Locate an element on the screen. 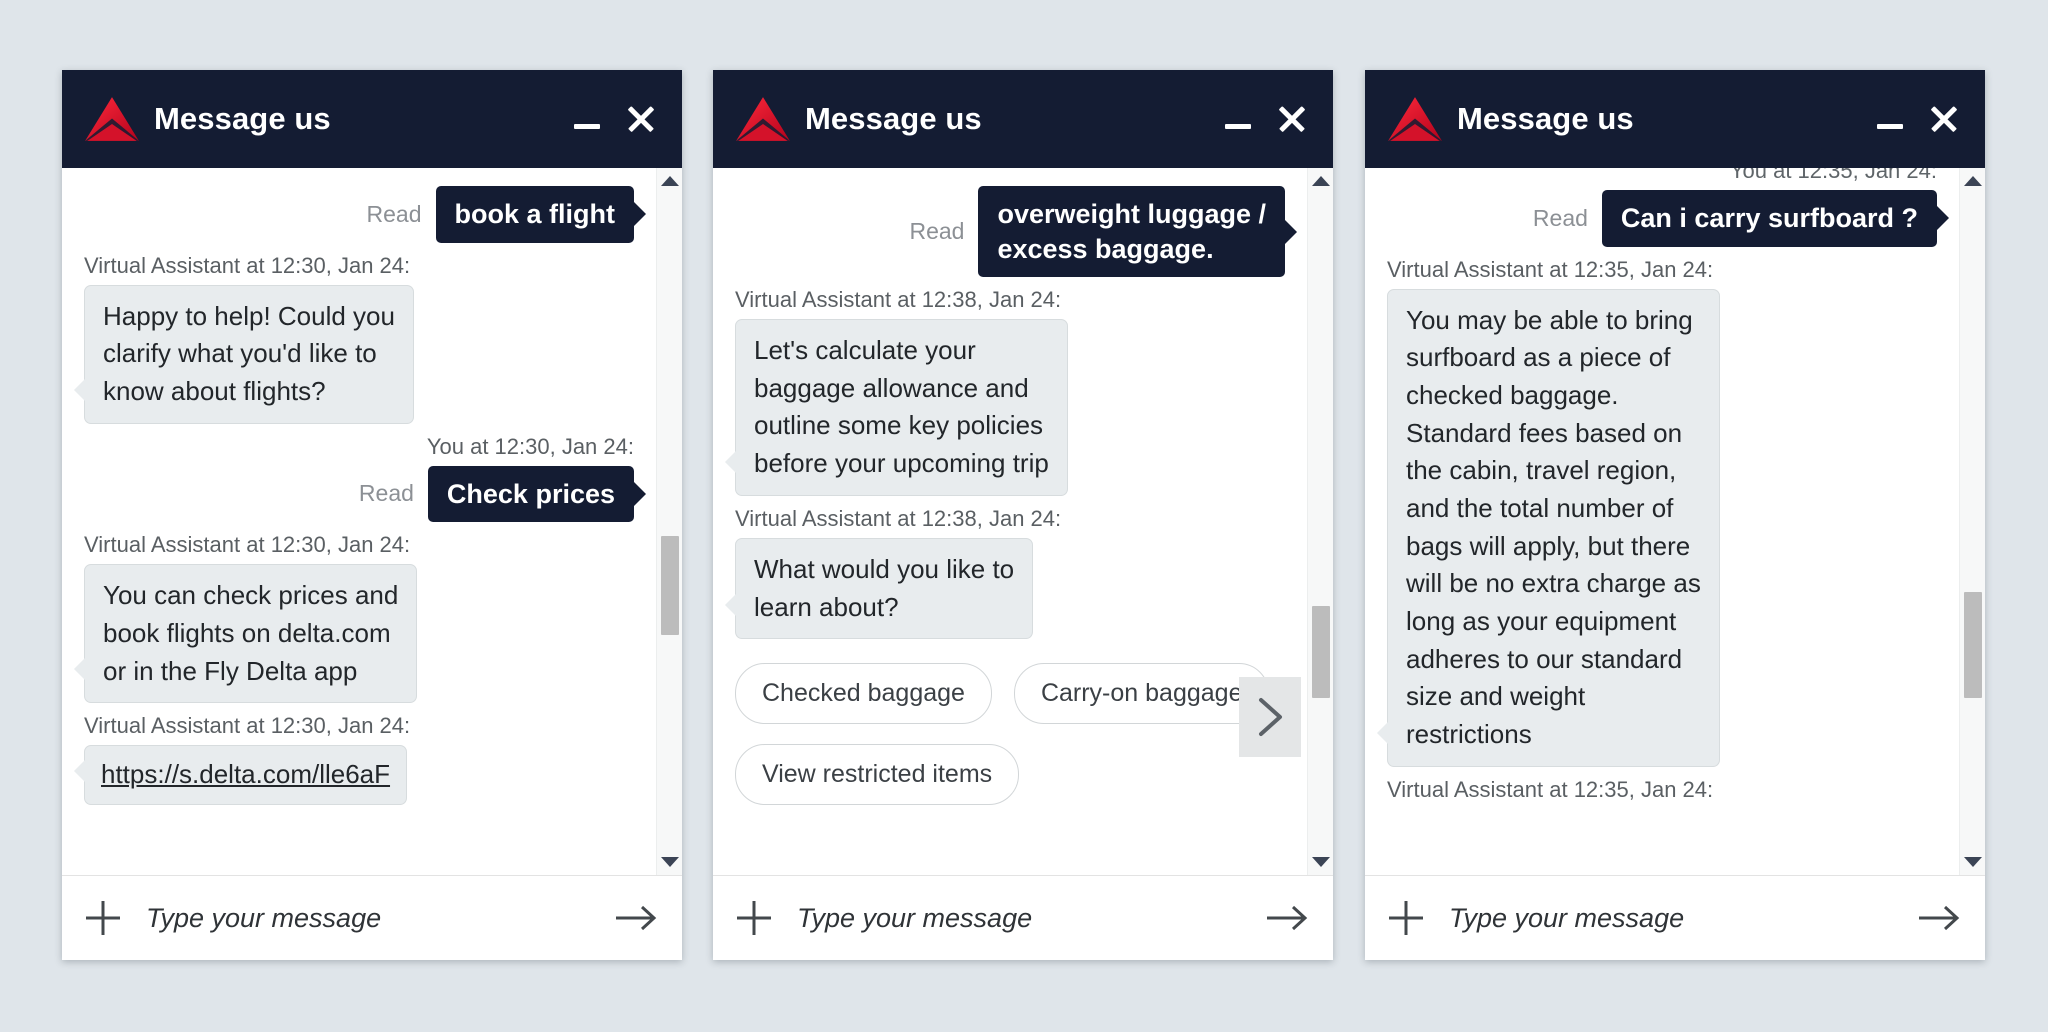  user-message-bubble: Check prices is located at coordinates (530, 494).